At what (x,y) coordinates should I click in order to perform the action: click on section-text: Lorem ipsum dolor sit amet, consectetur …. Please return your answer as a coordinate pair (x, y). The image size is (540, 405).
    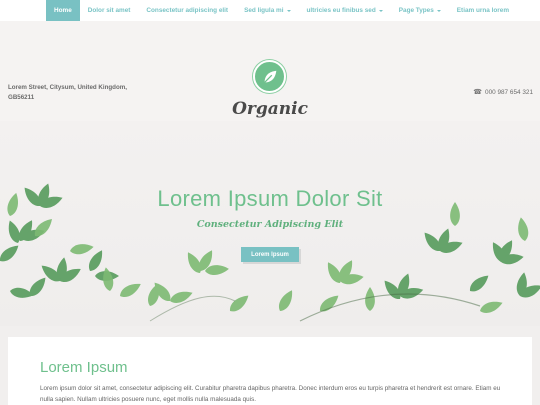
    Looking at the image, I should click on (270, 394).